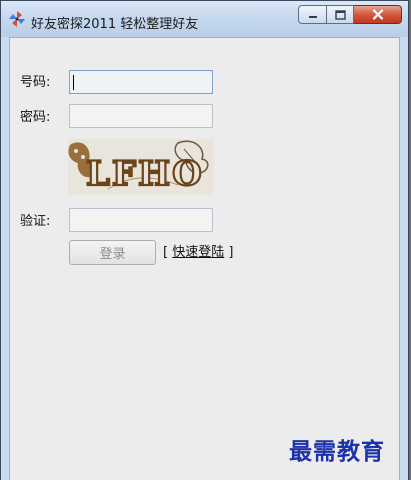  Describe the element at coordinates (204, 19) in the screenshot. I see `title-bar: 好友密探2011 轻松整理好友` at that location.